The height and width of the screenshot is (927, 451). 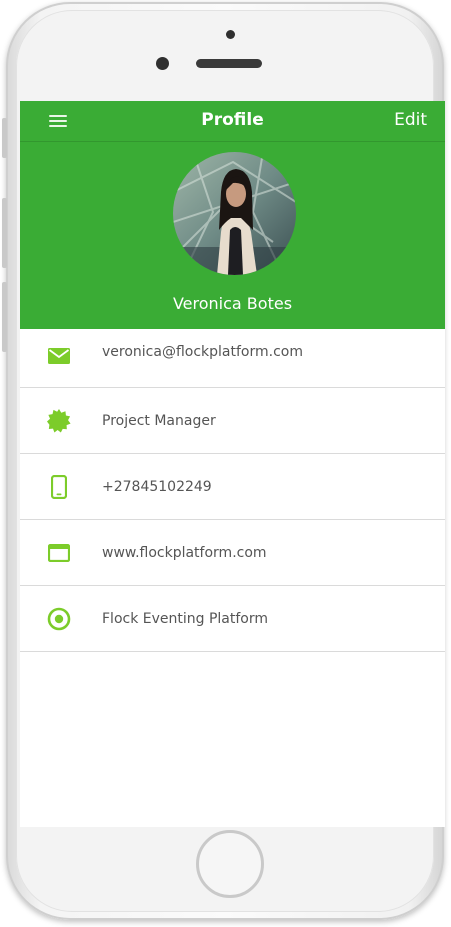 What do you see at coordinates (162, 63) in the screenshot?
I see `front-camera` at bounding box center [162, 63].